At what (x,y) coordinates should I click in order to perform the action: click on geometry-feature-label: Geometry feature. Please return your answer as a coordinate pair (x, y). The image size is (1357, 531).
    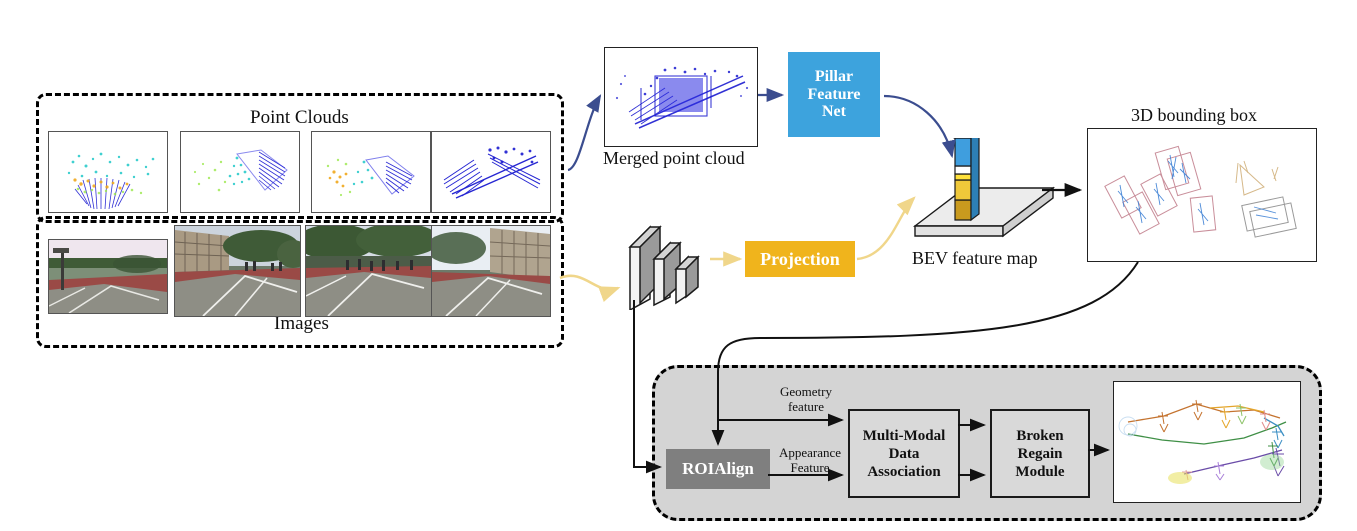
    Looking at the image, I should click on (806, 399).